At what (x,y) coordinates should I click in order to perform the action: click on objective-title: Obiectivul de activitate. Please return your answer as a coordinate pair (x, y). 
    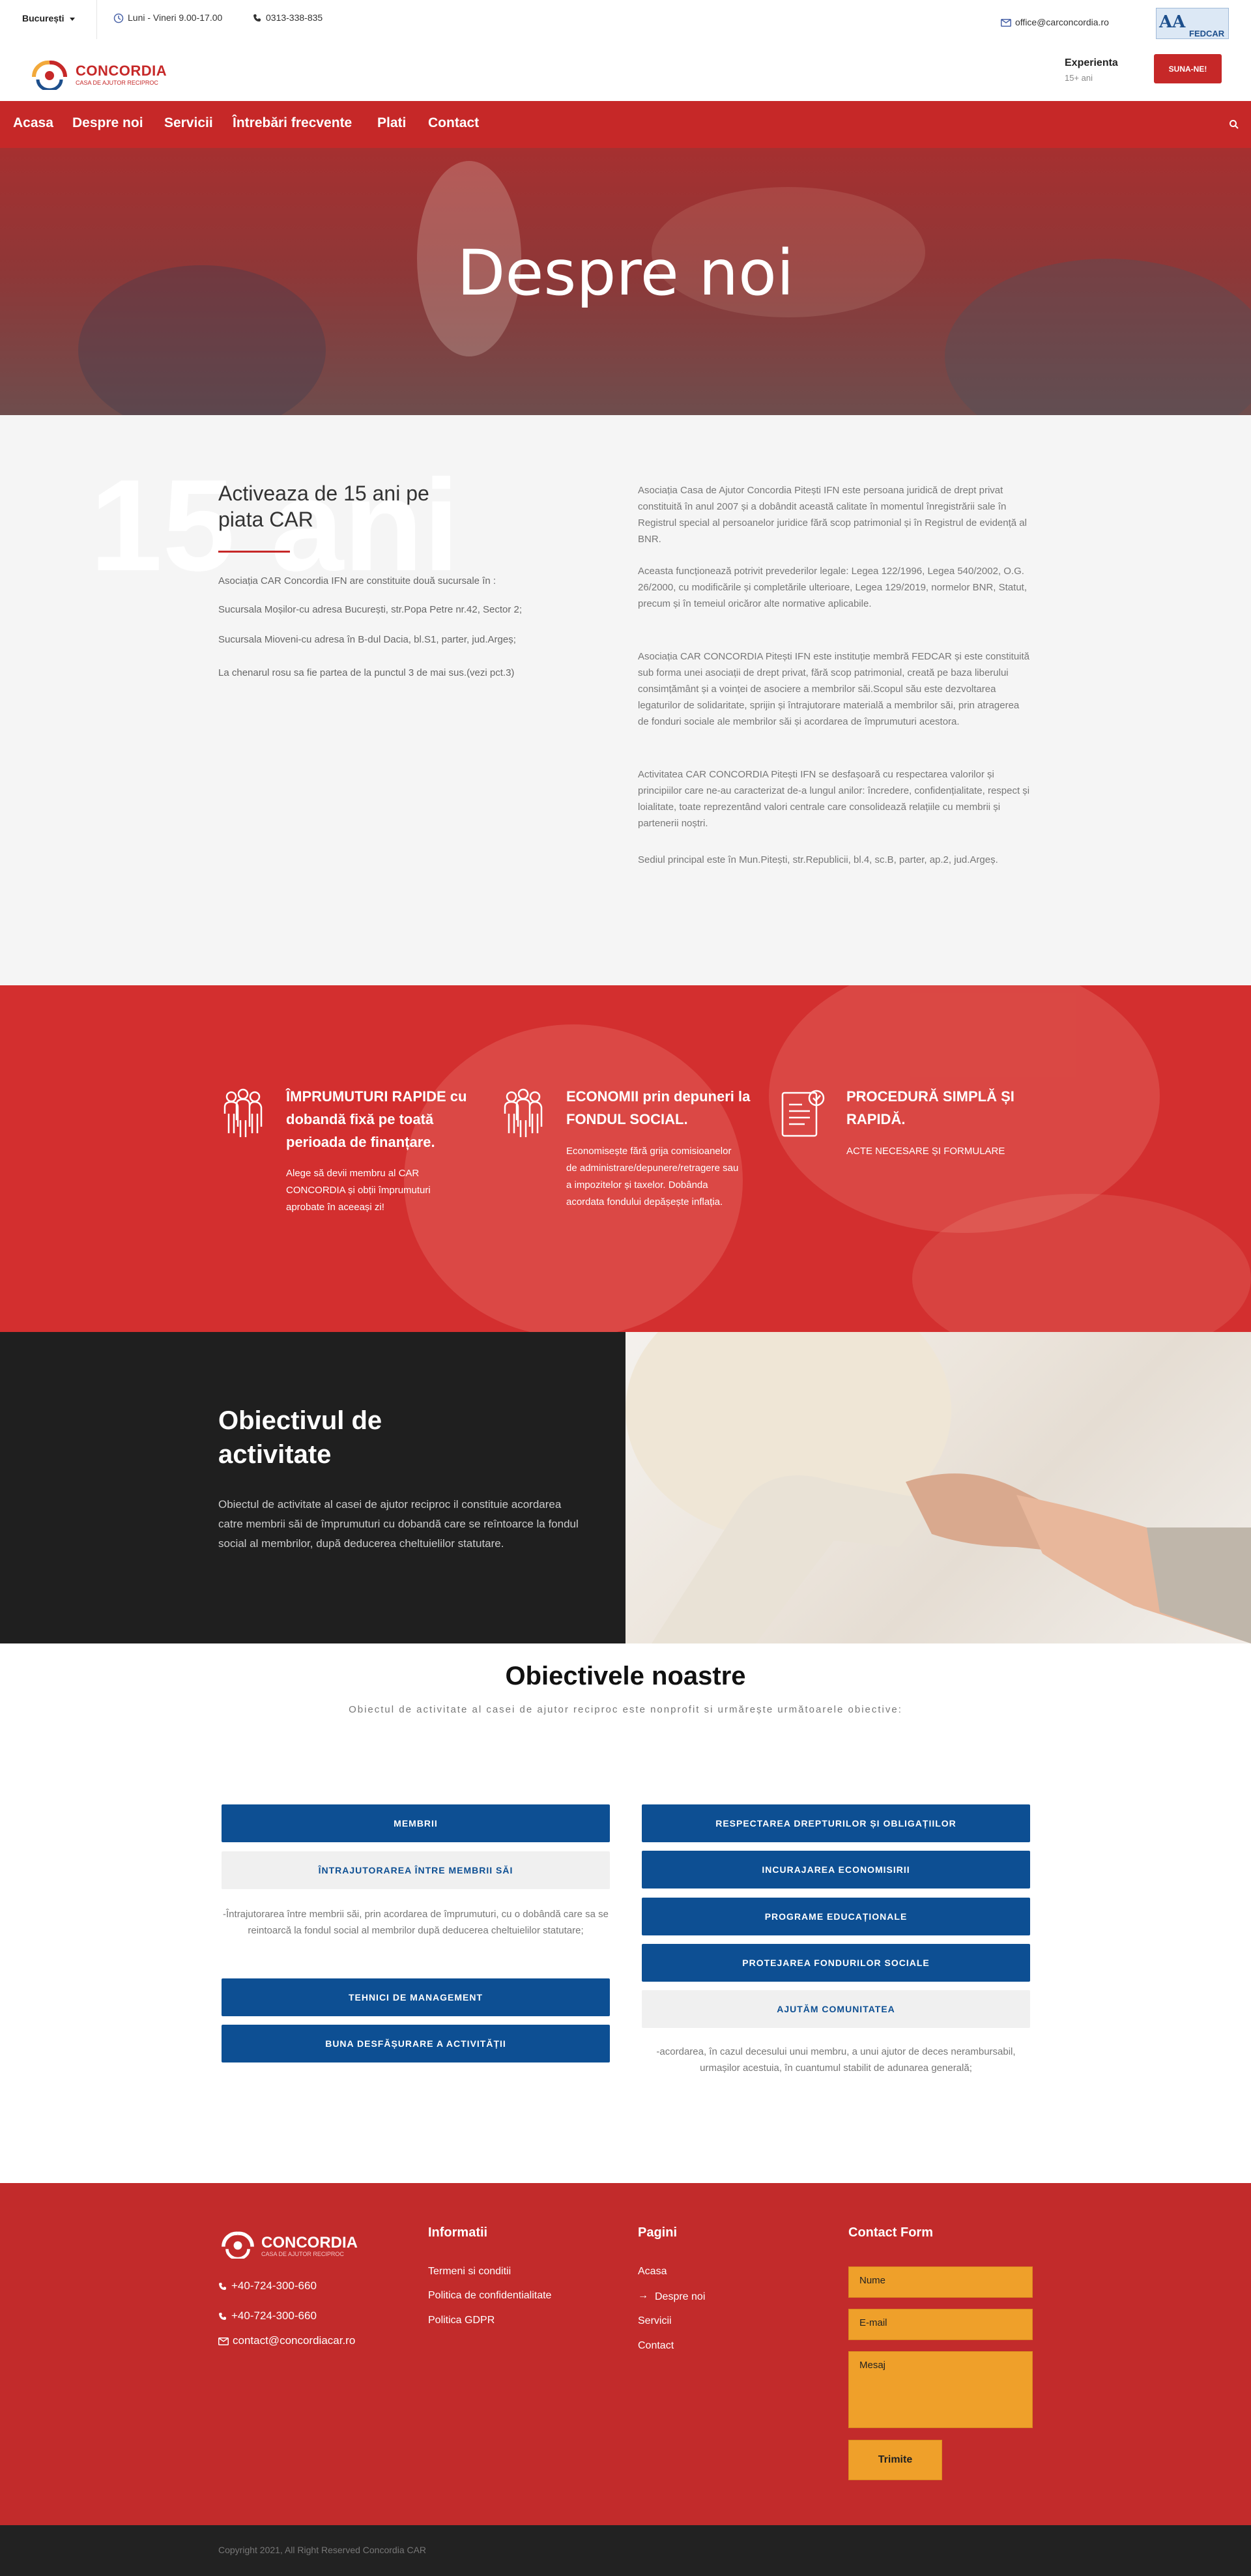
    Looking at the image, I should click on (300, 1437).